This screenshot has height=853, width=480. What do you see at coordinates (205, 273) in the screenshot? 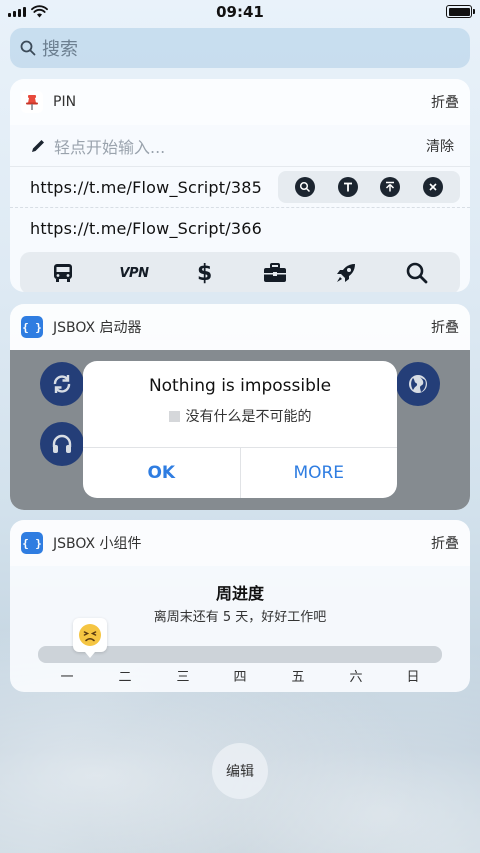
I see `dollar-icon: $` at bounding box center [205, 273].